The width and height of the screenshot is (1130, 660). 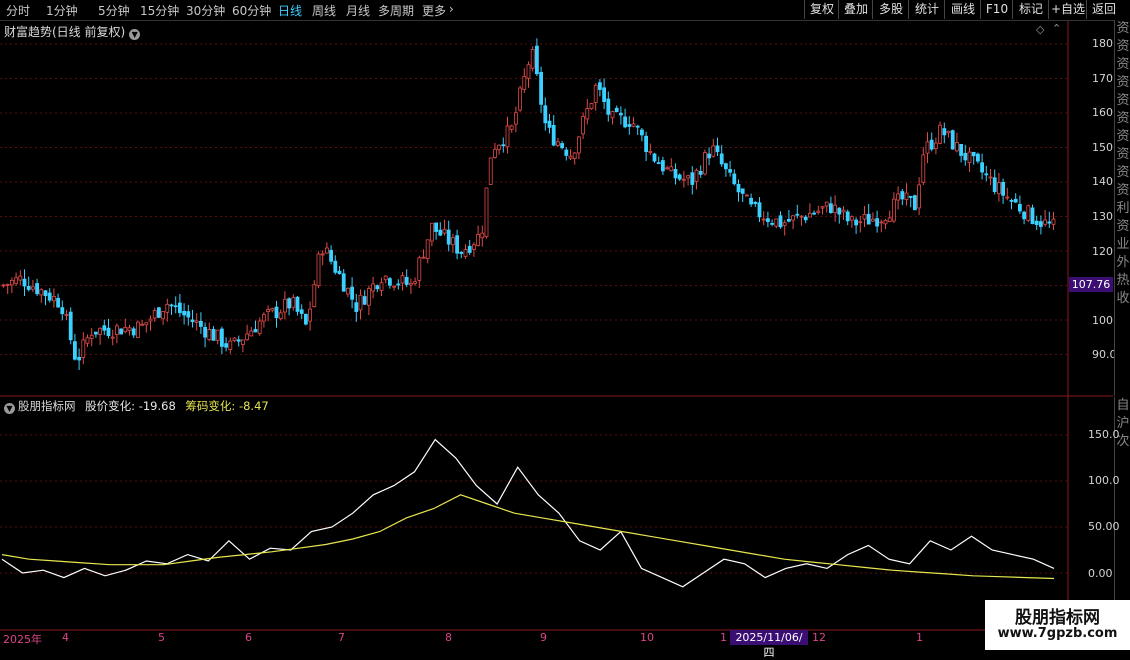 I want to click on sidebar-tab-0: 资, so click(x=1122, y=29).